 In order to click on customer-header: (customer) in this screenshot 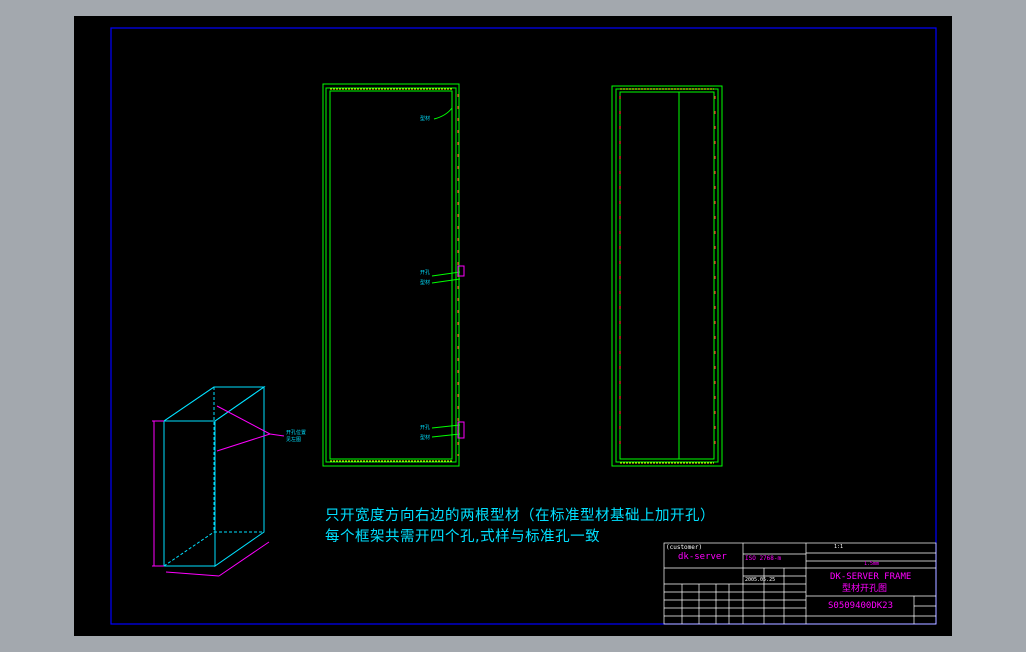, I will do `click(684, 547)`.